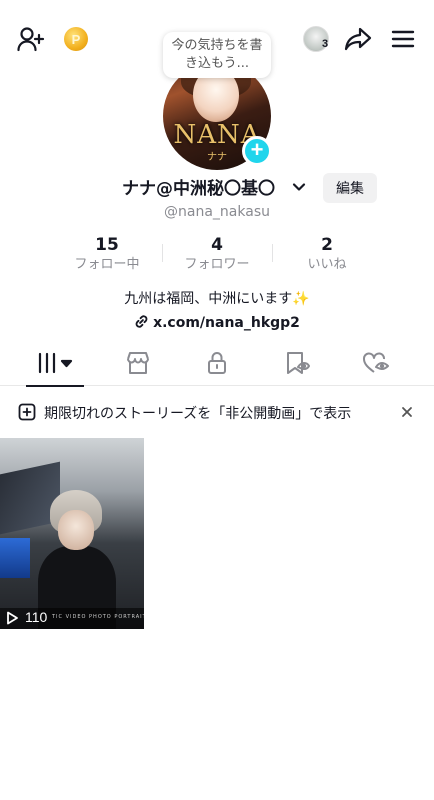 The image size is (434, 800). What do you see at coordinates (350, 188) in the screenshot?
I see `edit-profile-button: 編集` at bounding box center [350, 188].